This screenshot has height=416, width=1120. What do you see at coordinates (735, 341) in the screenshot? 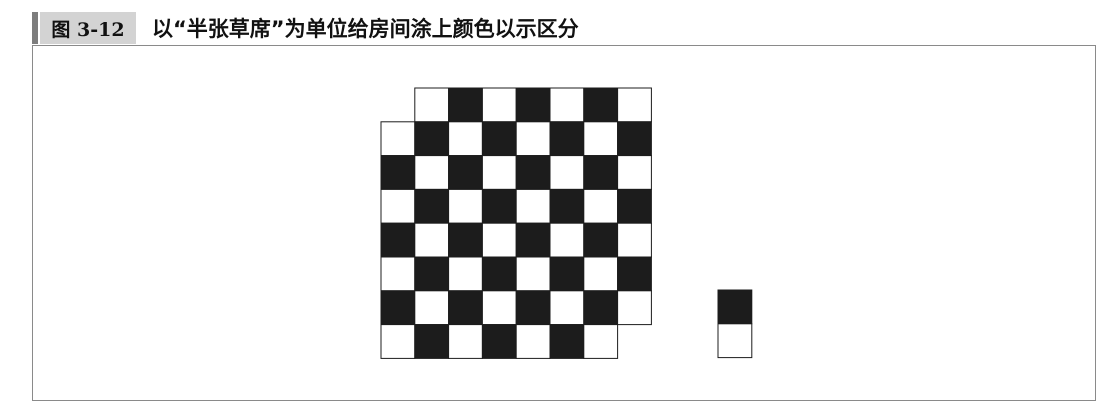
I see `piece-cell-light` at bounding box center [735, 341].